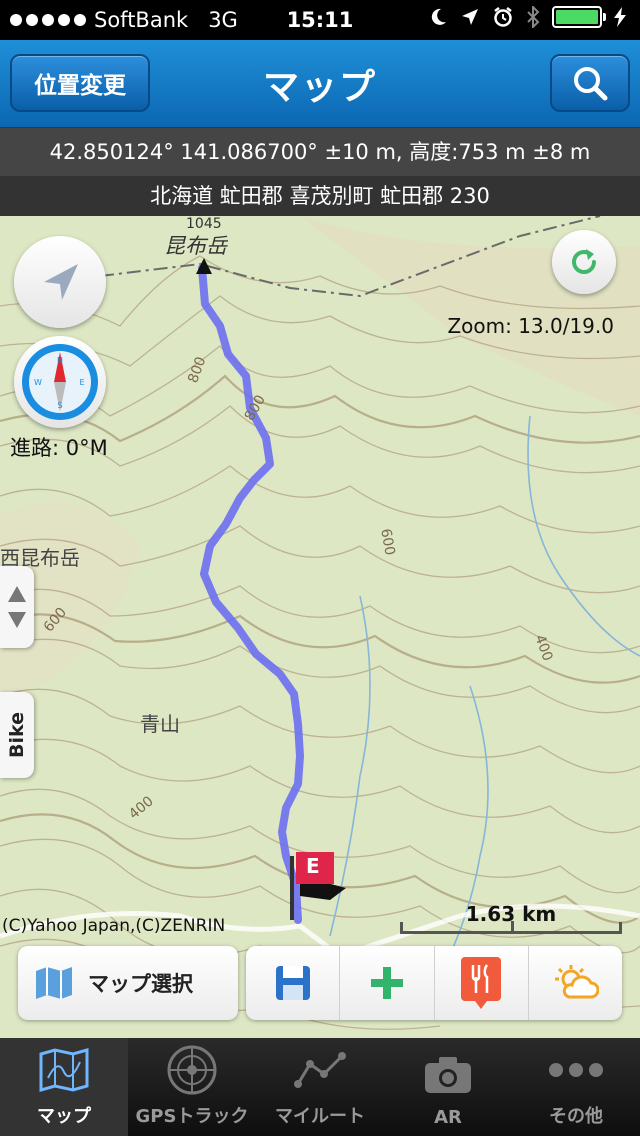 The image size is (640, 1136). I want to click on tab-label: GPSトラック, so click(192, 1116).